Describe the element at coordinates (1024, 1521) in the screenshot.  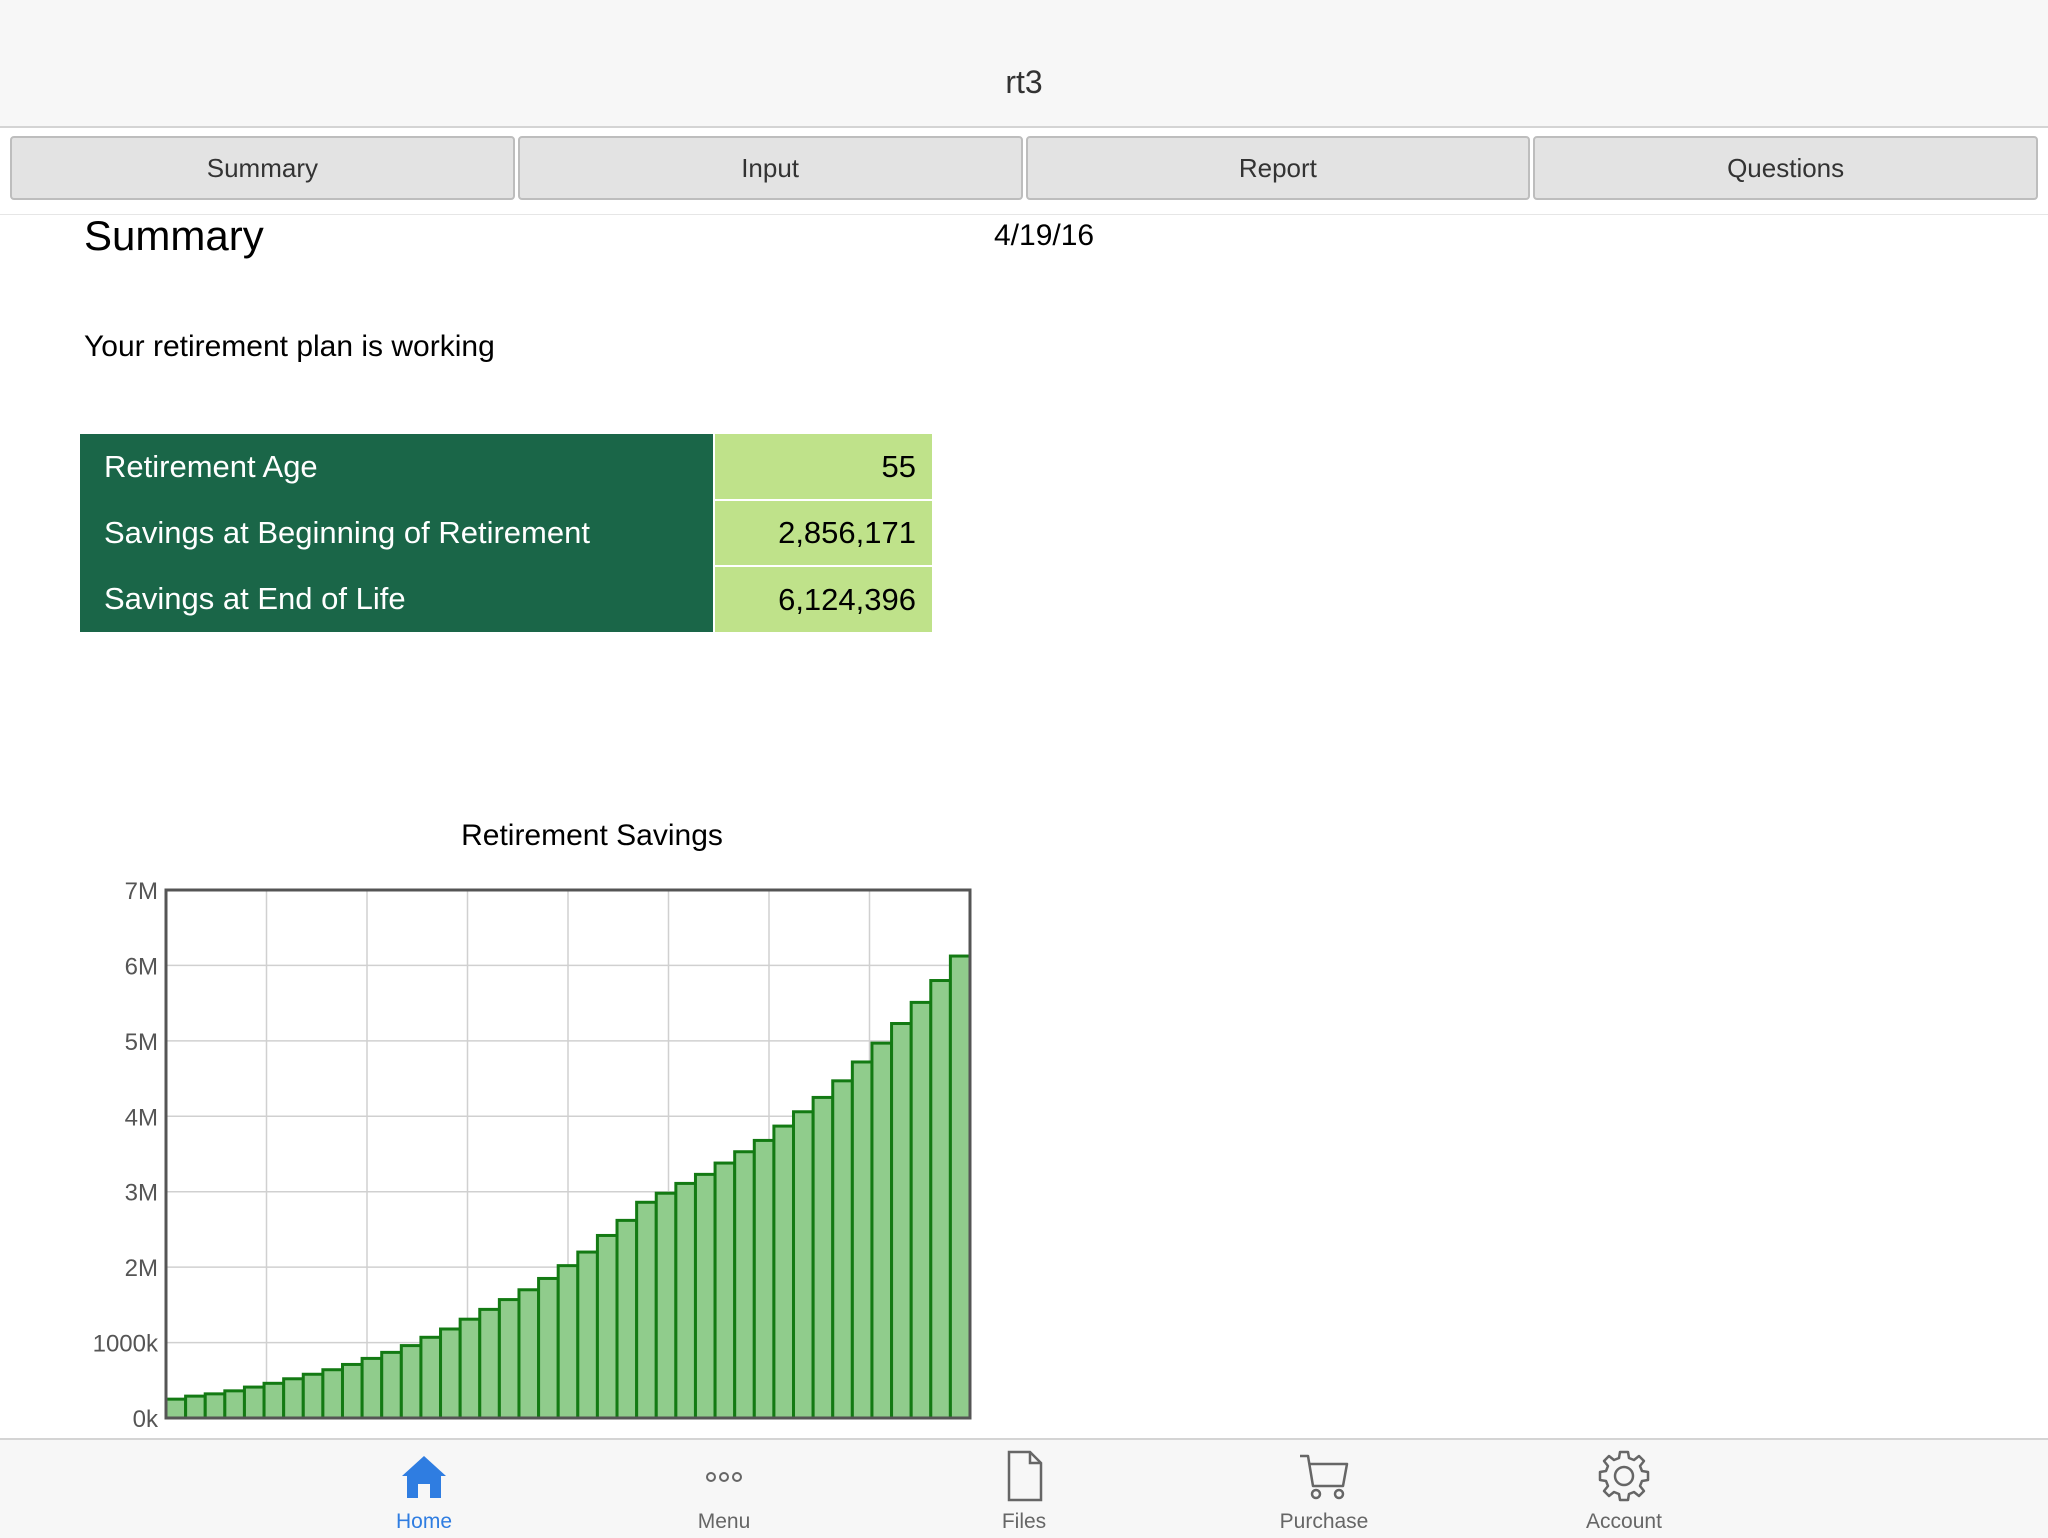
I see `nav-files-label: Files` at that location.